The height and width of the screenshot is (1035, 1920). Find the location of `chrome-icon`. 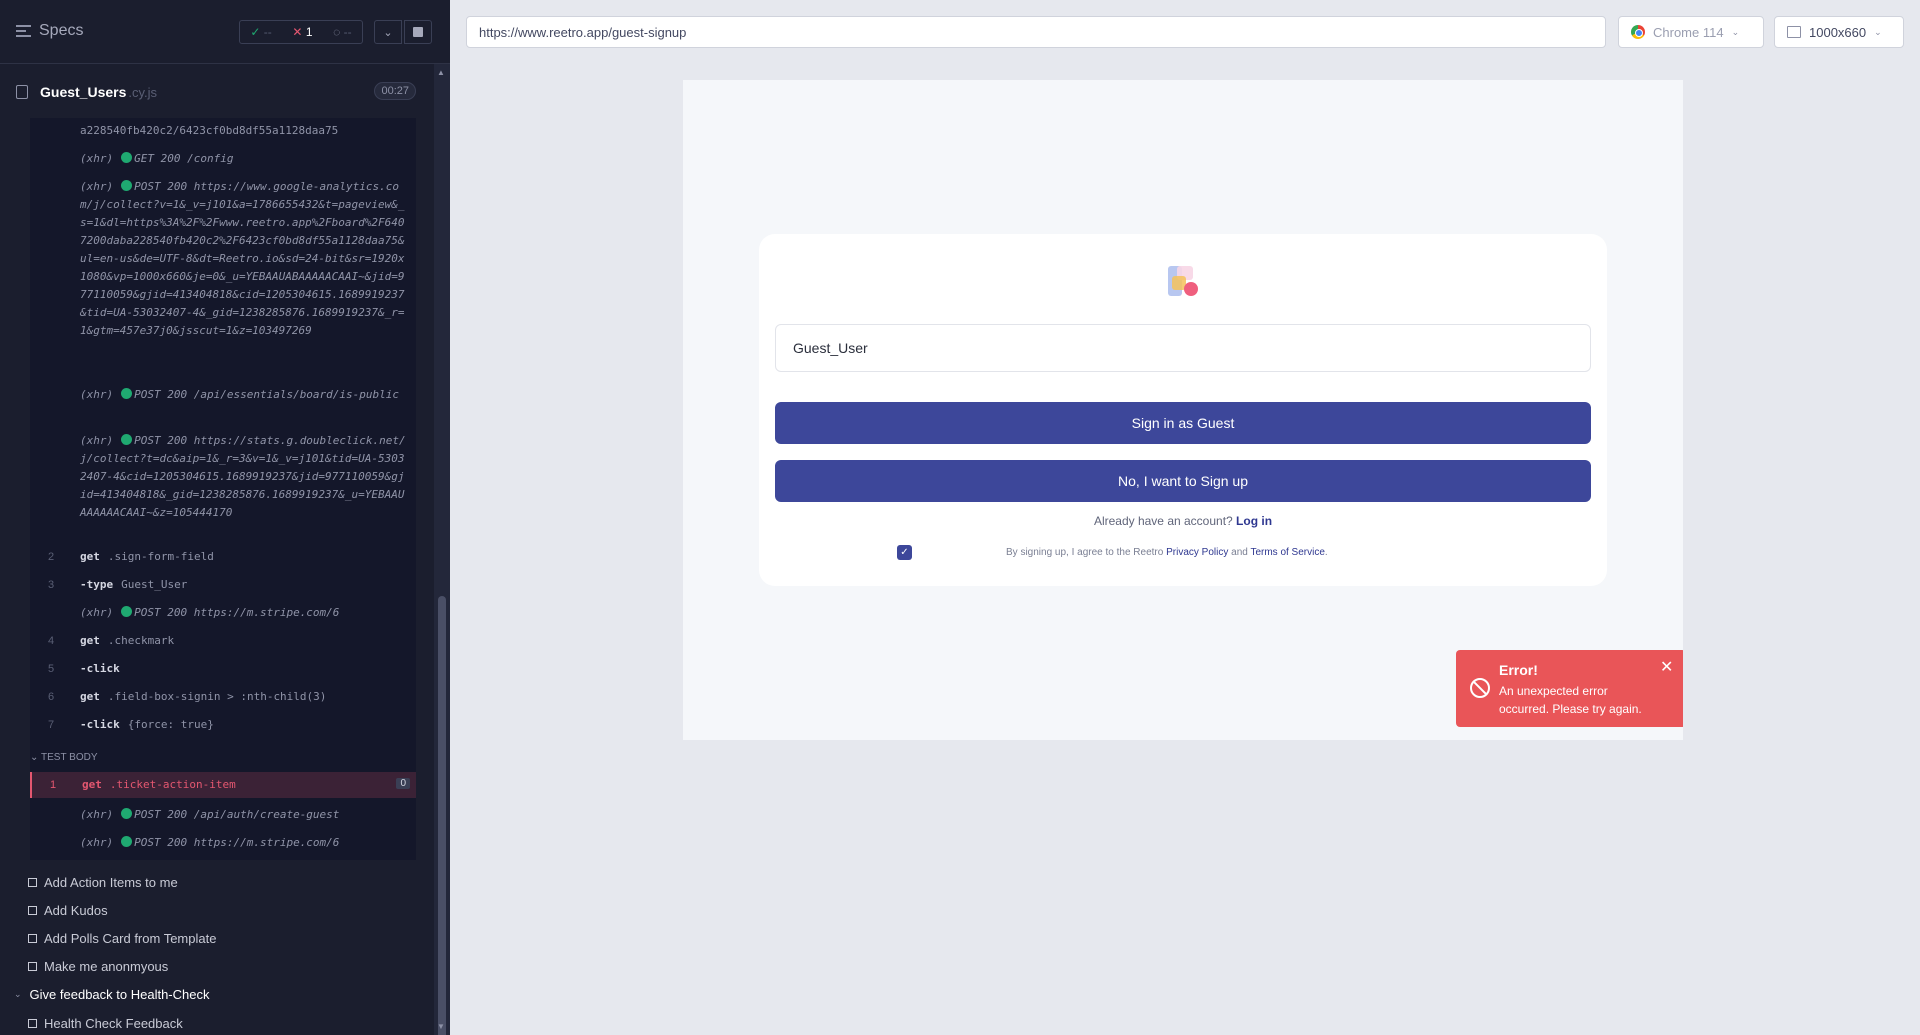

chrome-icon is located at coordinates (1638, 32).